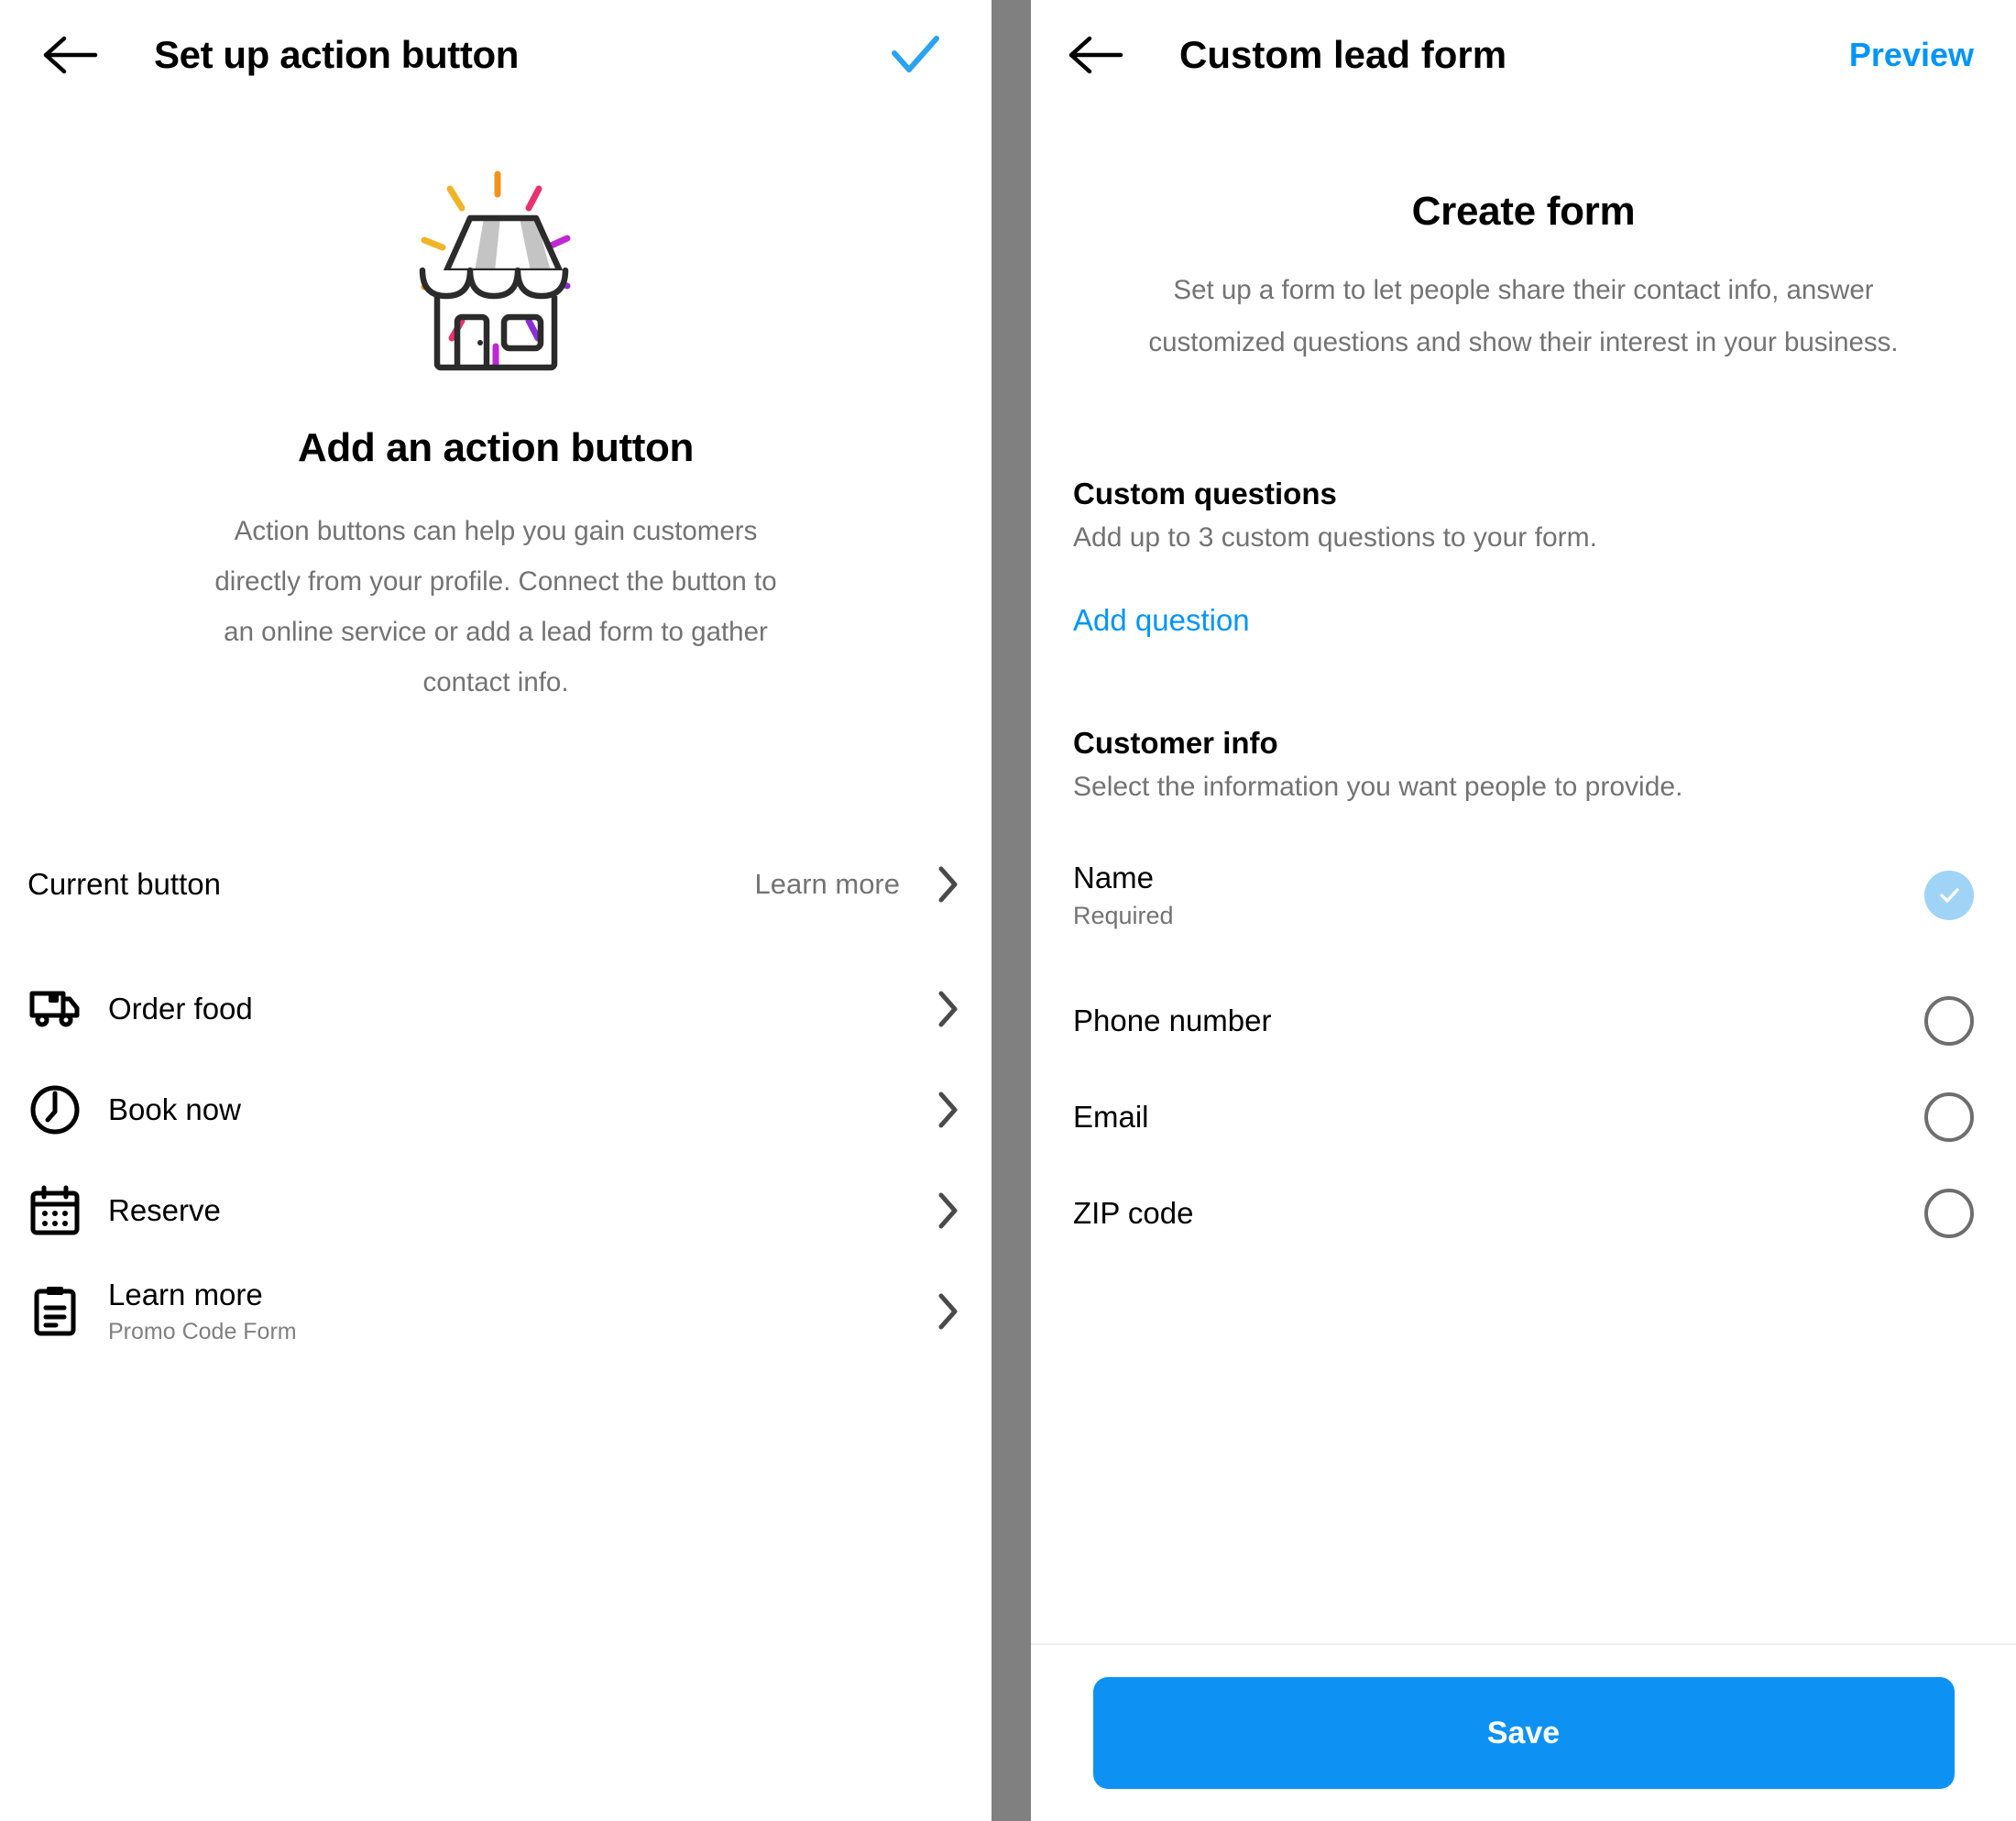 This screenshot has height=1821, width=2016. Describe the element at coordinates (1172, 1020) in the screenshot. I see `field-label: Phone number` at that location.